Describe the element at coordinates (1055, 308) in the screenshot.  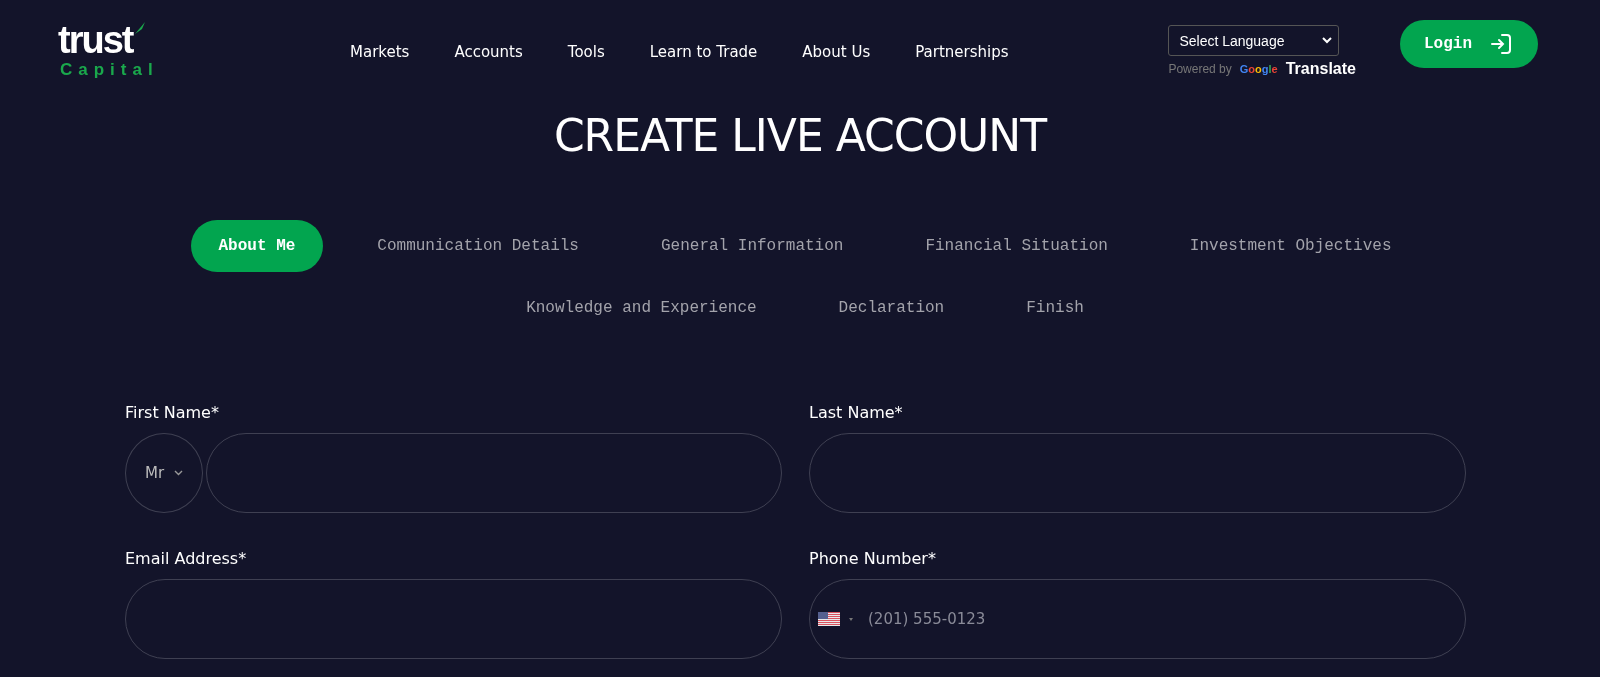
I see `step-tab: Finish` at that location.